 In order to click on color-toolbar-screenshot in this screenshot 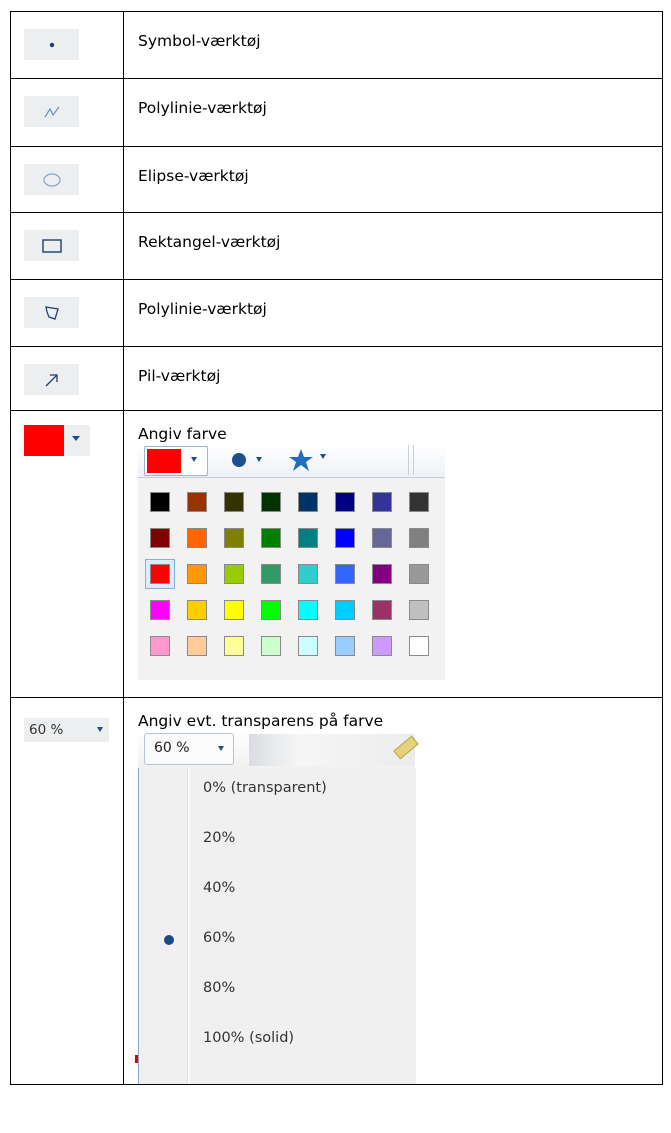, I will do `click(291, 460)`.